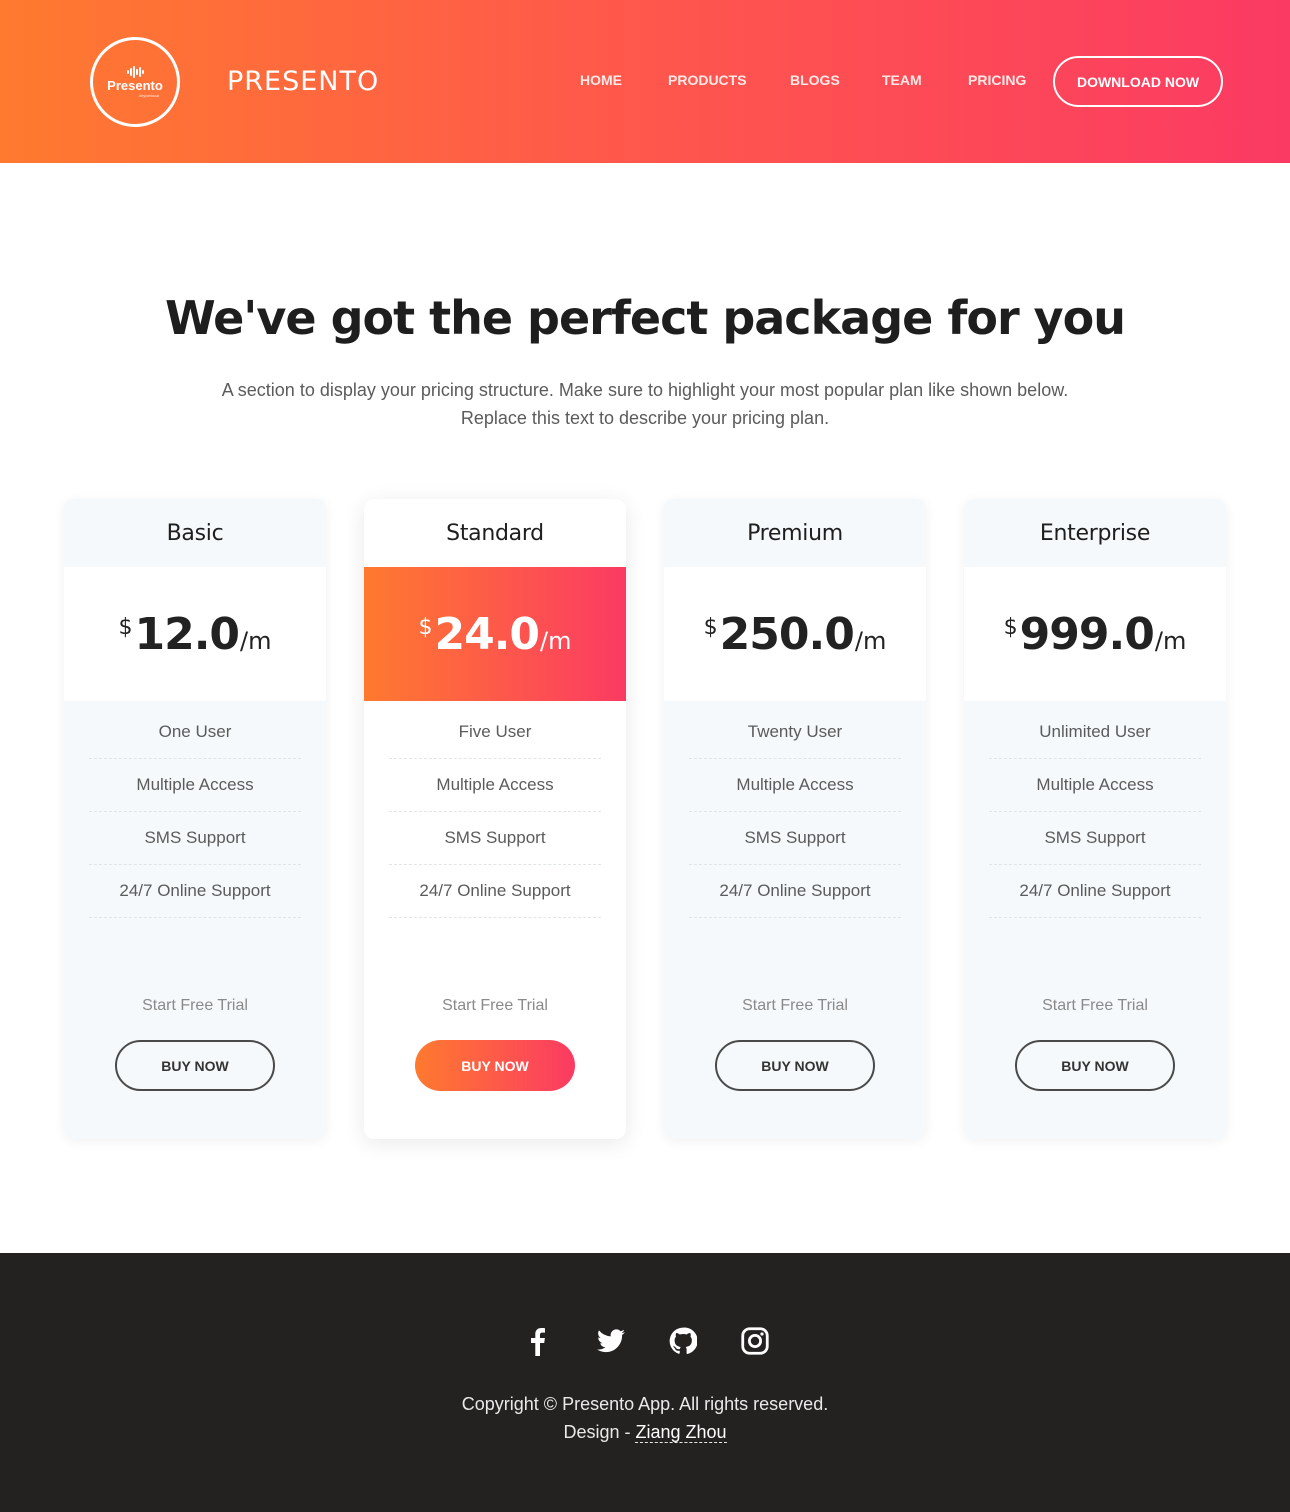 The height and width of the screenshot is (1512, 1290). Describe the element at coordinates (195, 732) in the screenshot. I see `feature-item: One User` at that location.